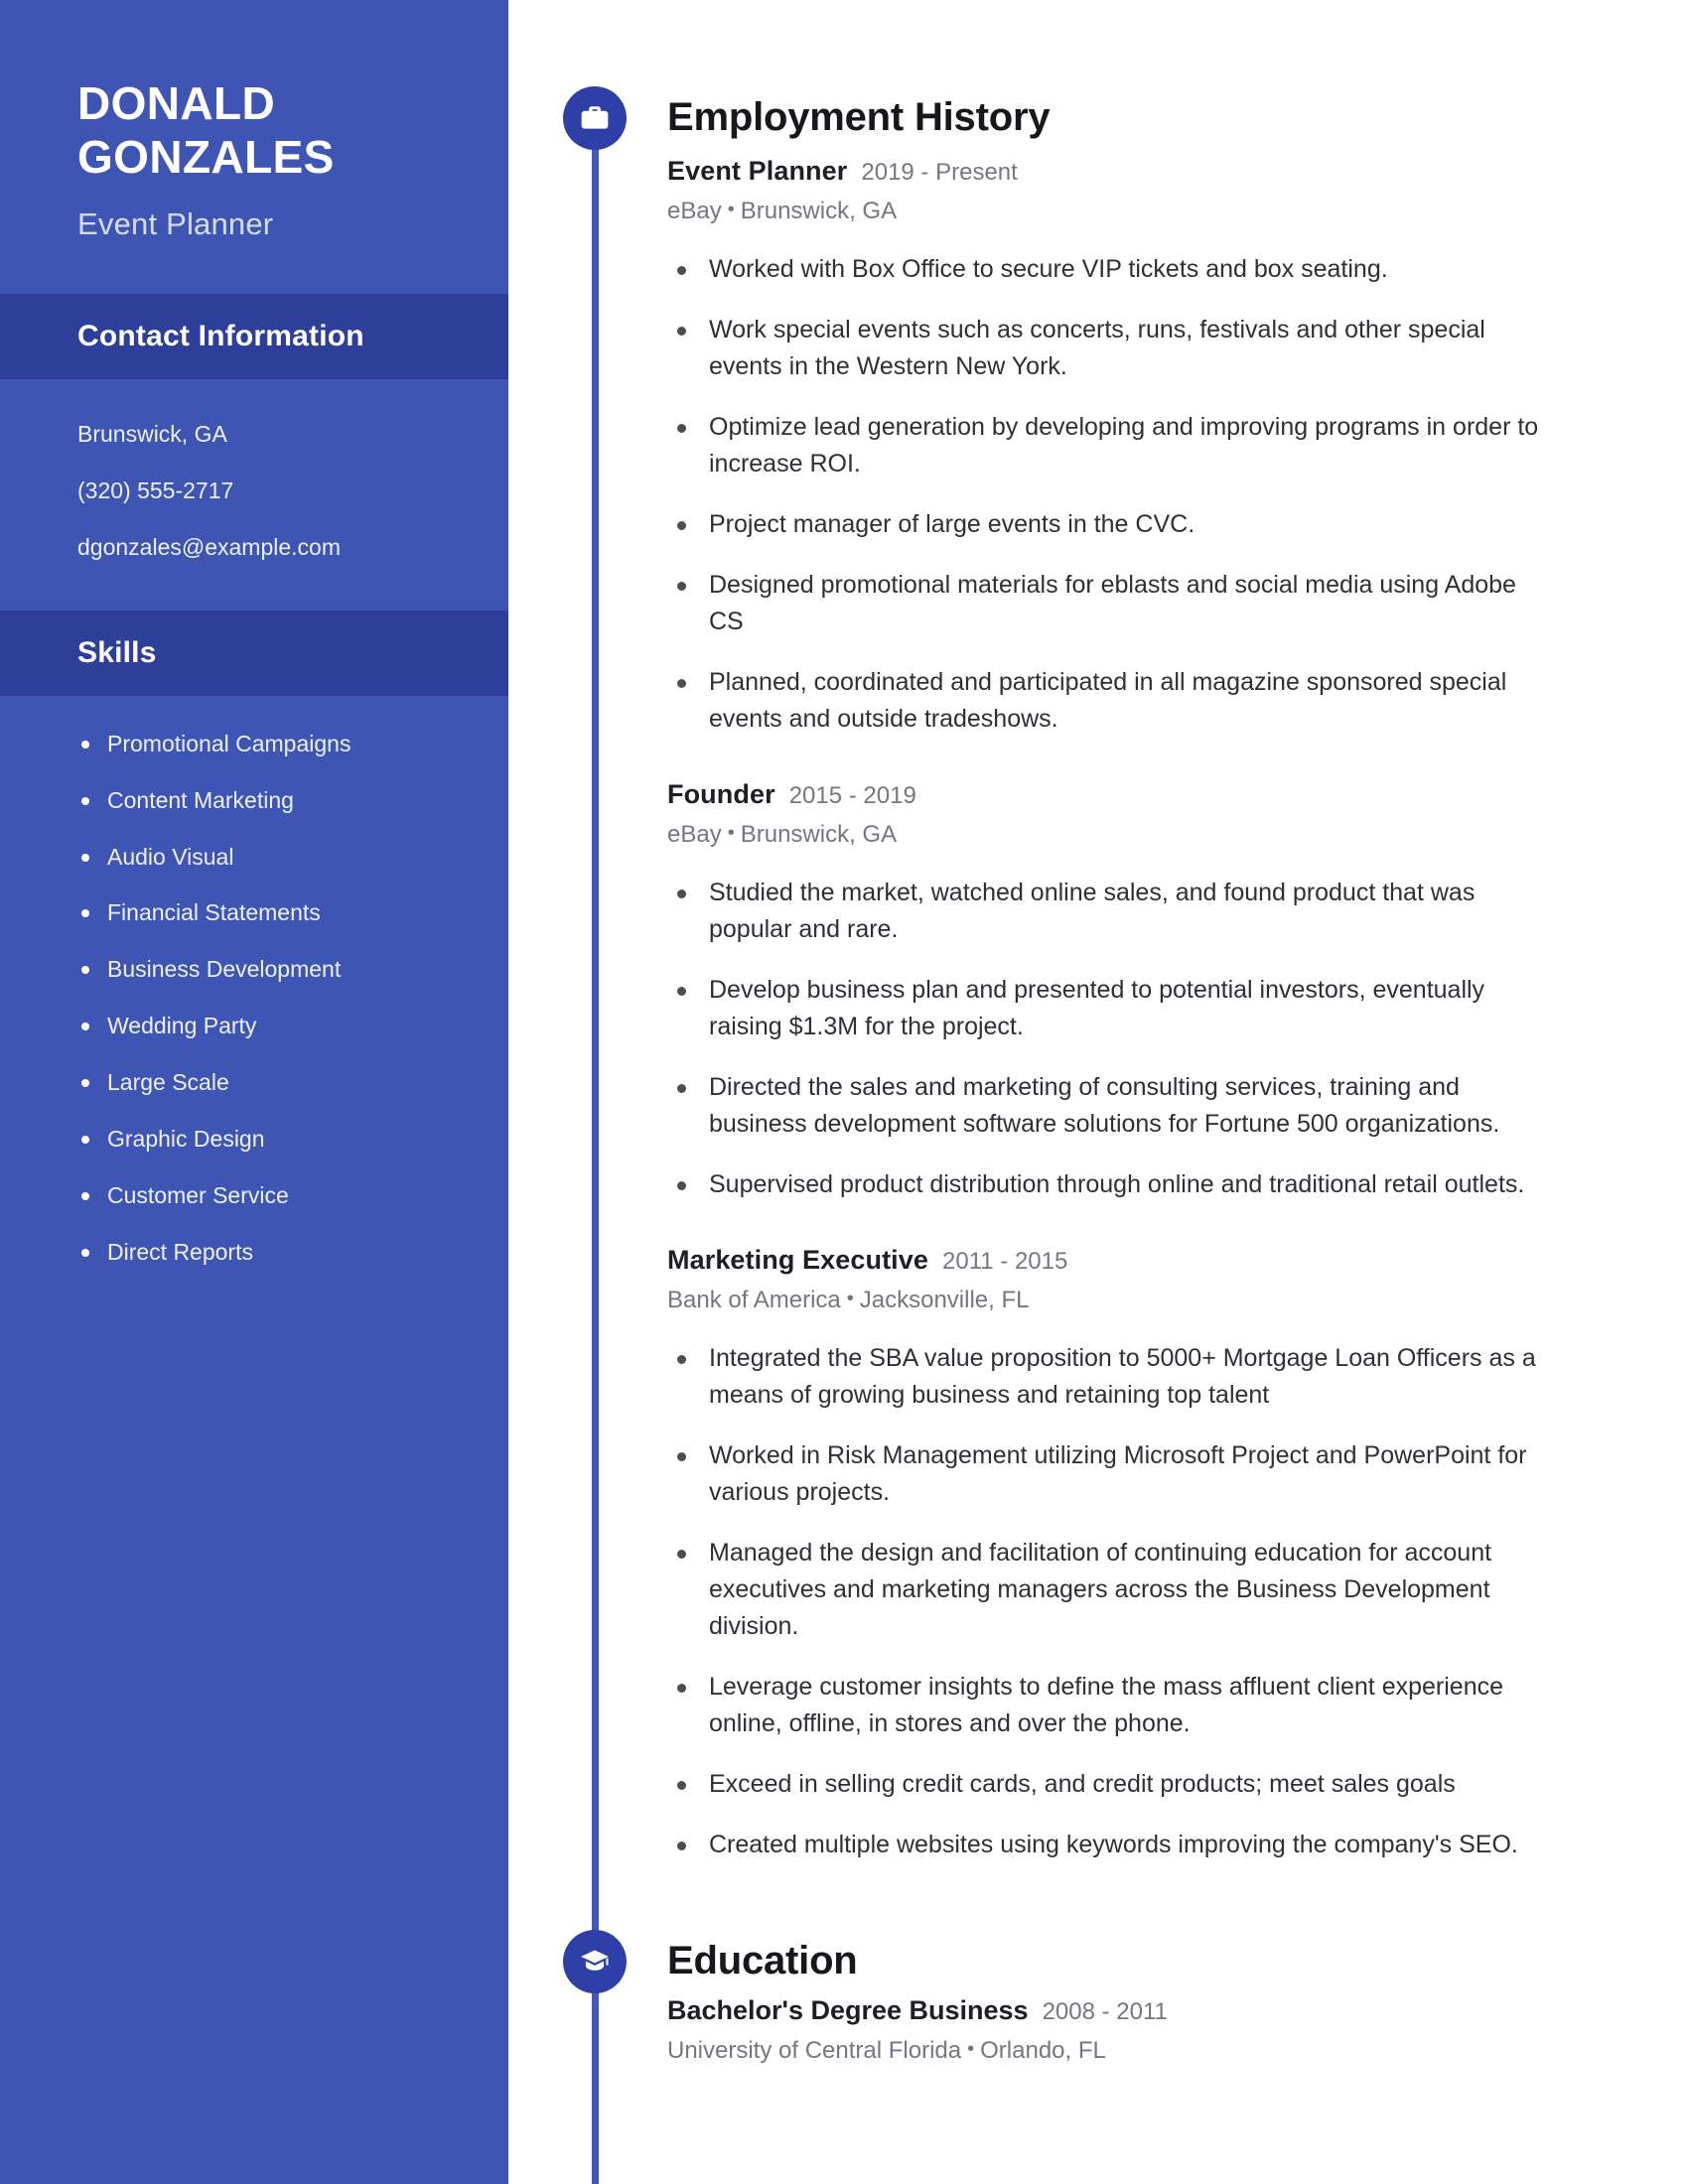 This screenshot has width=1688, height=2184. What do you see at coordinates (292, 801) in the screenshot?
I see `skill-item: Content Marketing` at bounding box center [292, 801].